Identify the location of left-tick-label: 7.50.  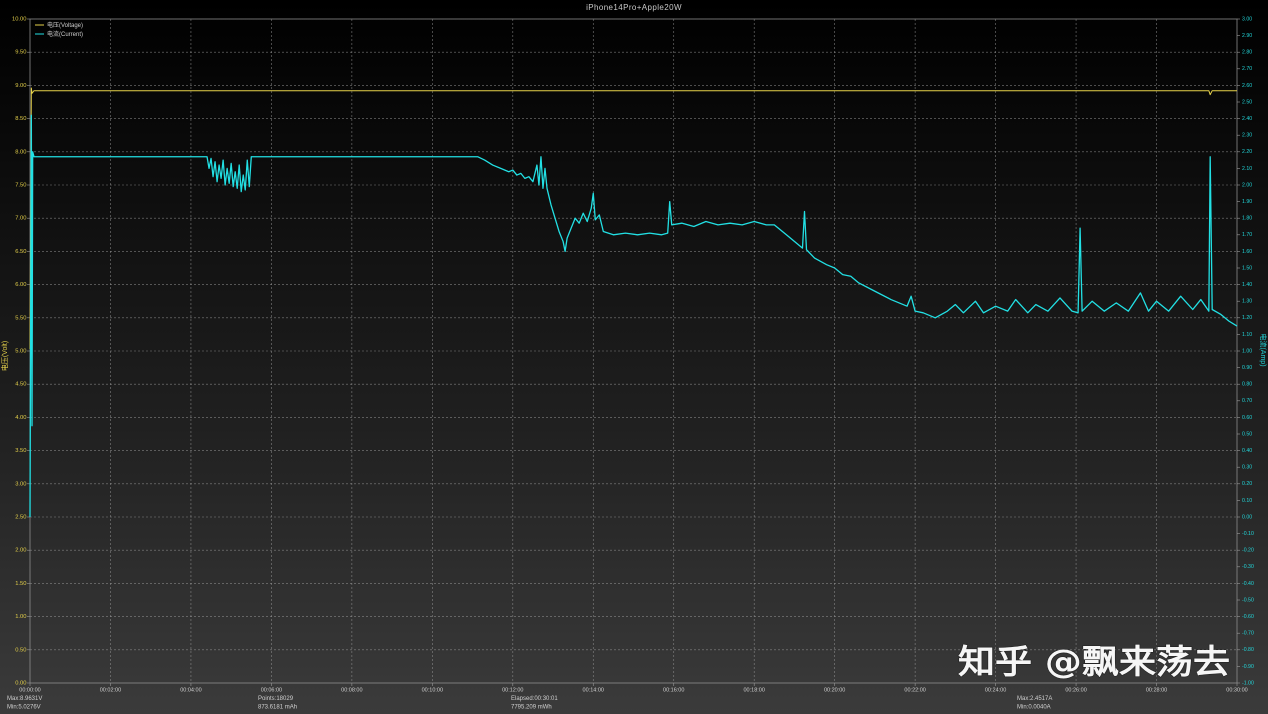
(20, 186).